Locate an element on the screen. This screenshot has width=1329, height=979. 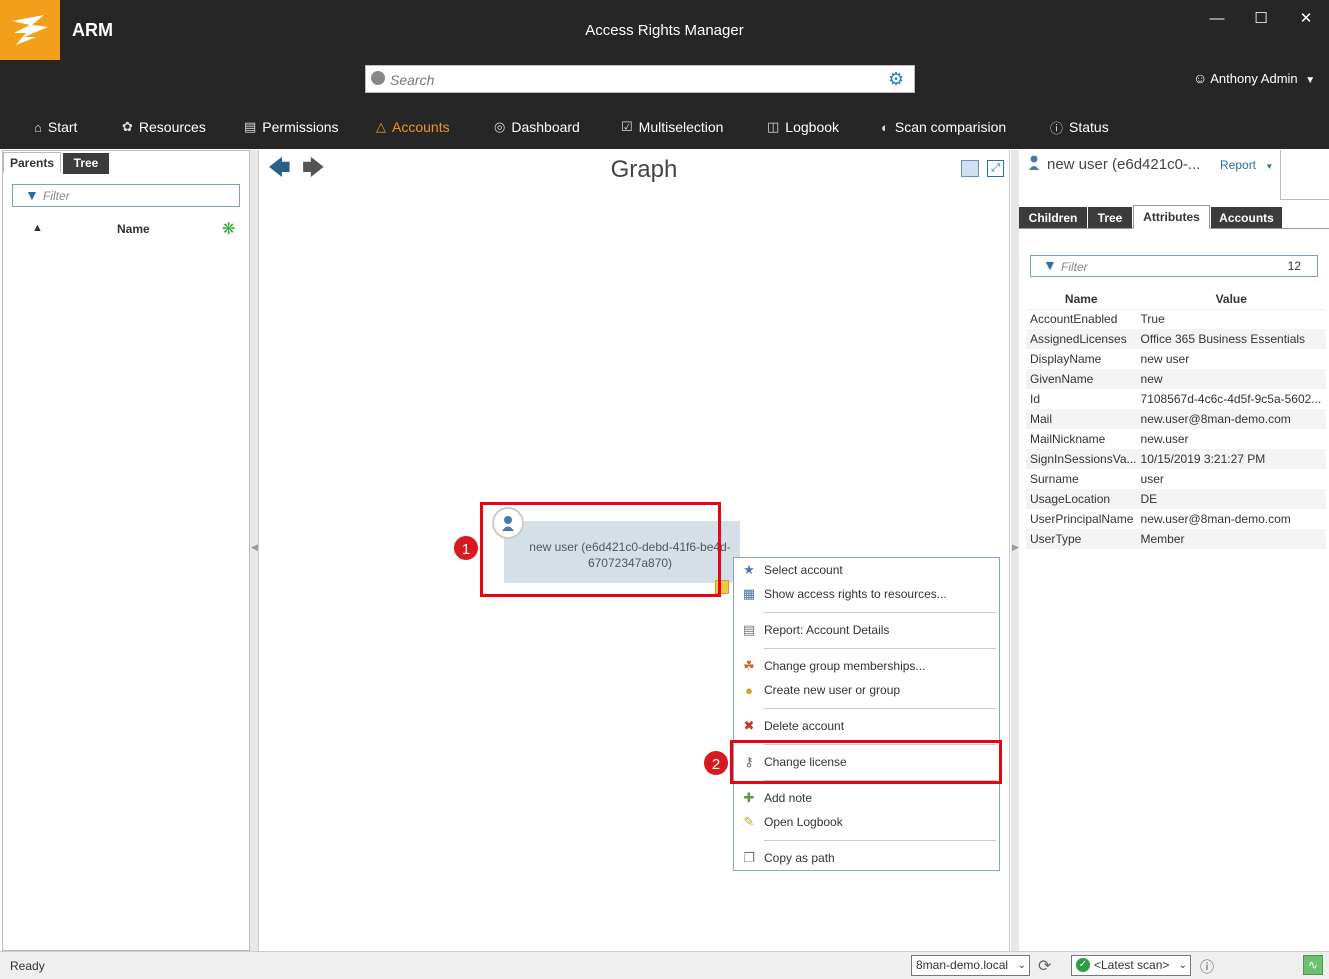
nav-permissions: ▤ Permissions is located at coordinates (291, 127).